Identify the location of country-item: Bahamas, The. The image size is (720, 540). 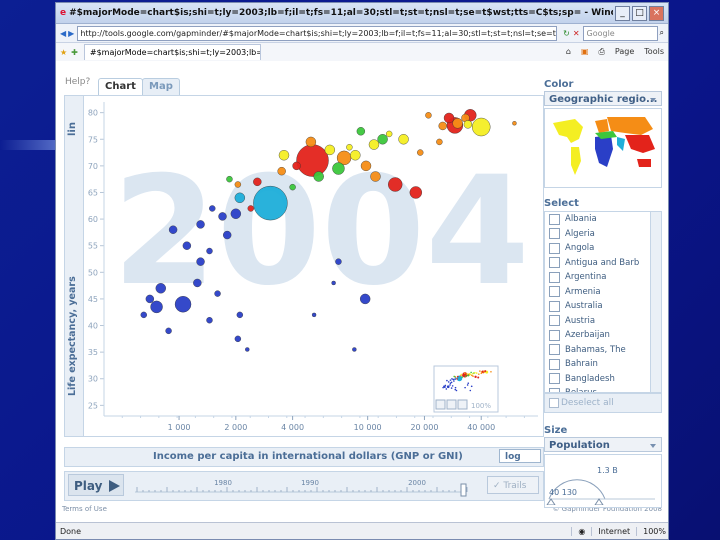
(603, 350).